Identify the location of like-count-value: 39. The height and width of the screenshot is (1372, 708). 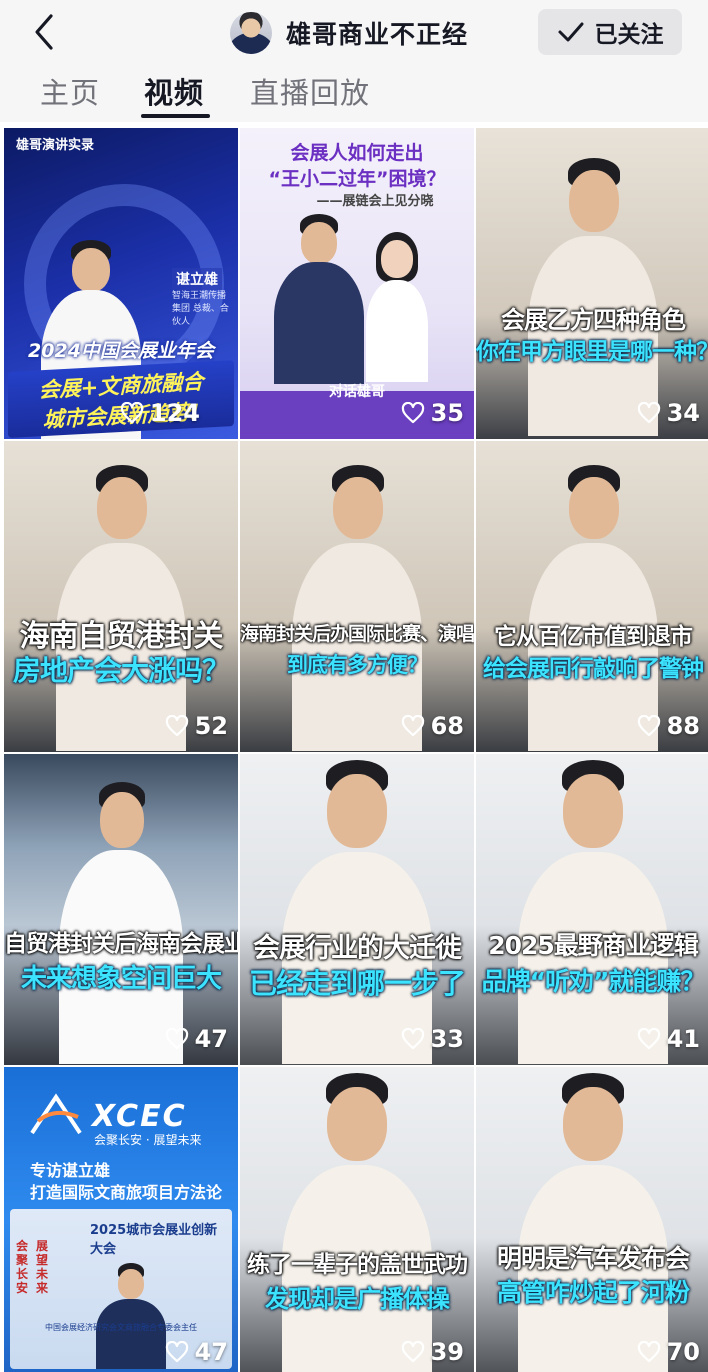
(447, 1352).